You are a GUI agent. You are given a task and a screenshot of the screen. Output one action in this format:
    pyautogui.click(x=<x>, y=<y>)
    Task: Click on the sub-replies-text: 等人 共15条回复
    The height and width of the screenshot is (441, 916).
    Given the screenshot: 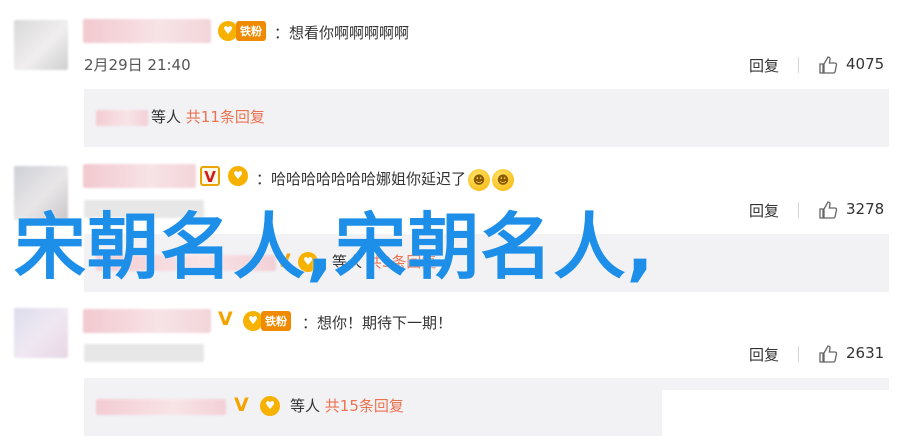 What is the action you would take?
    pyautogui.click(x=347, y=405)
    